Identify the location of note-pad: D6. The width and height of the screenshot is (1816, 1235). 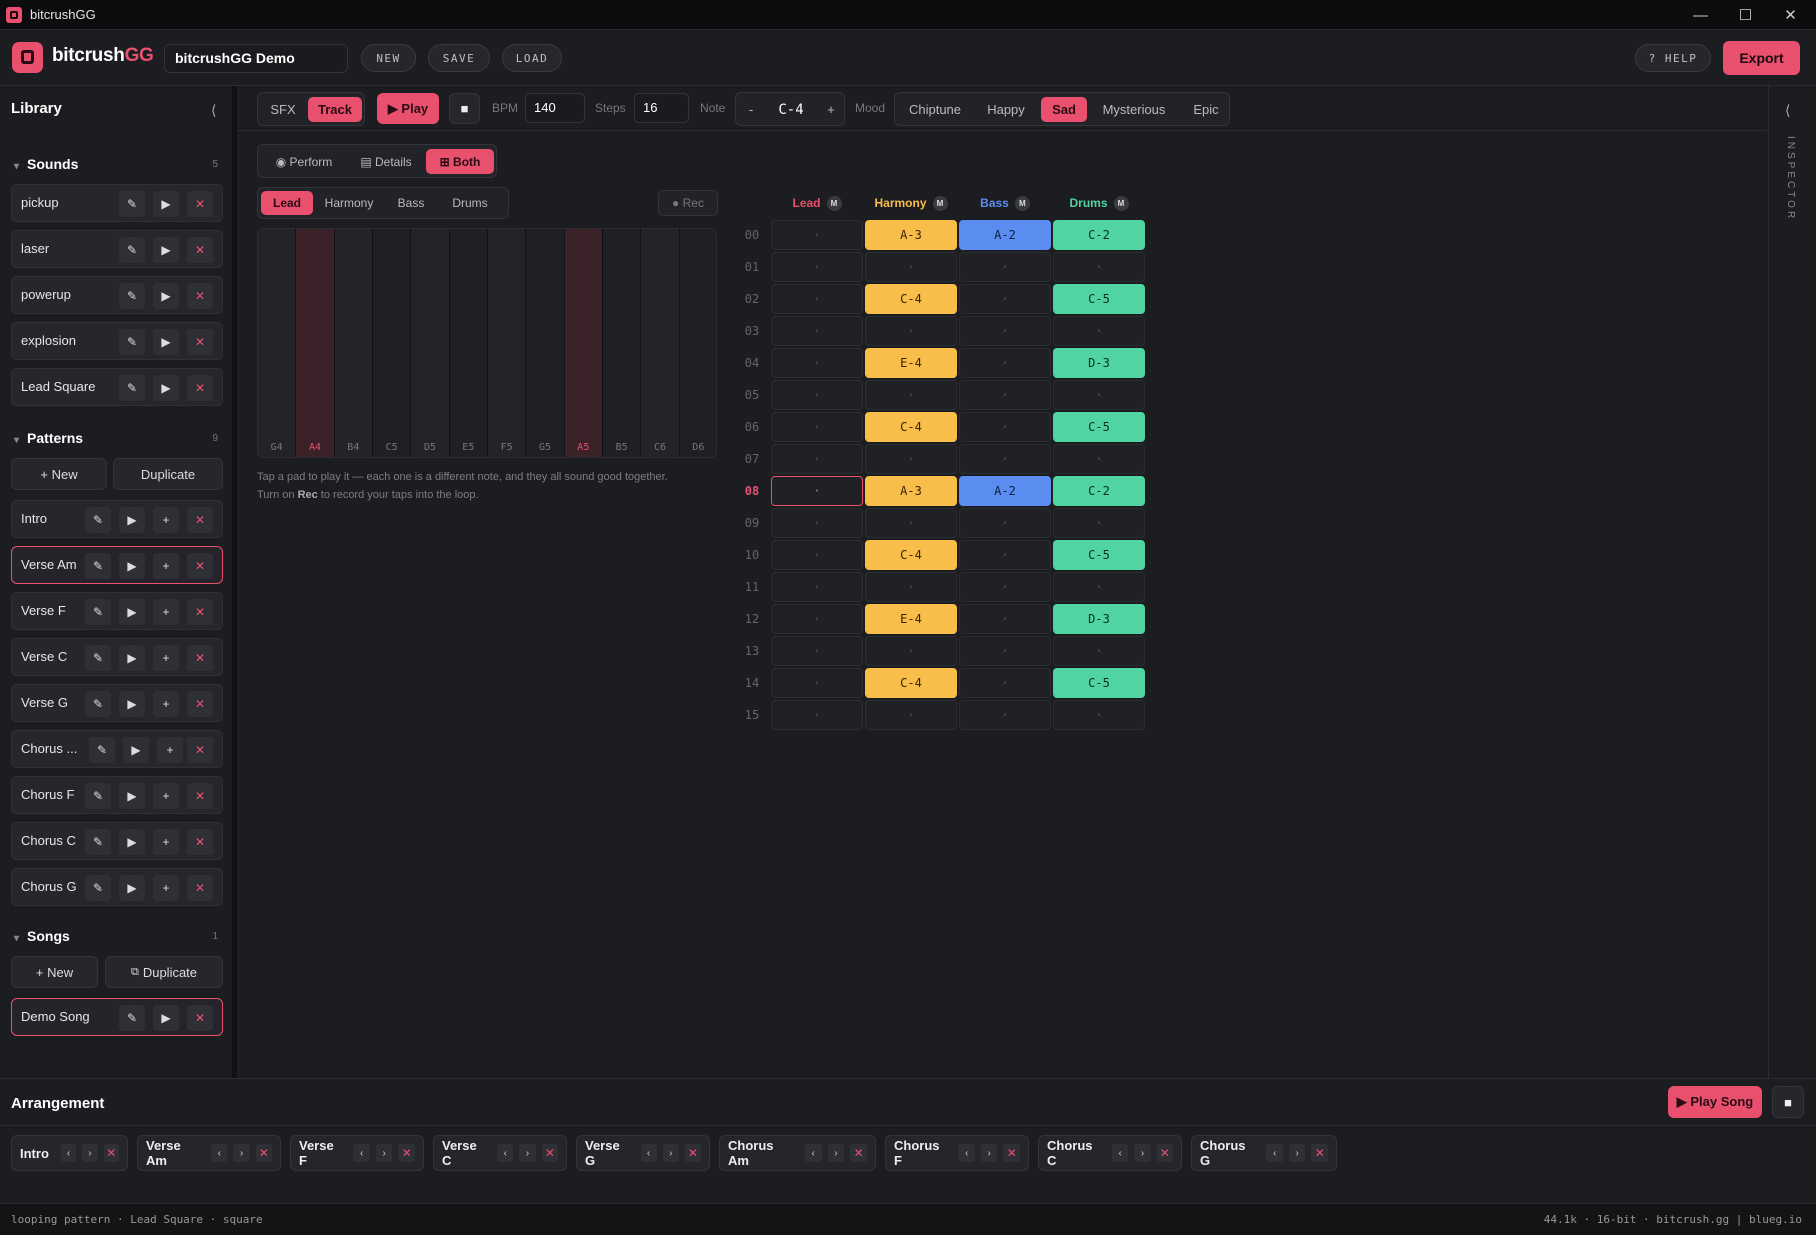
(697, 343).